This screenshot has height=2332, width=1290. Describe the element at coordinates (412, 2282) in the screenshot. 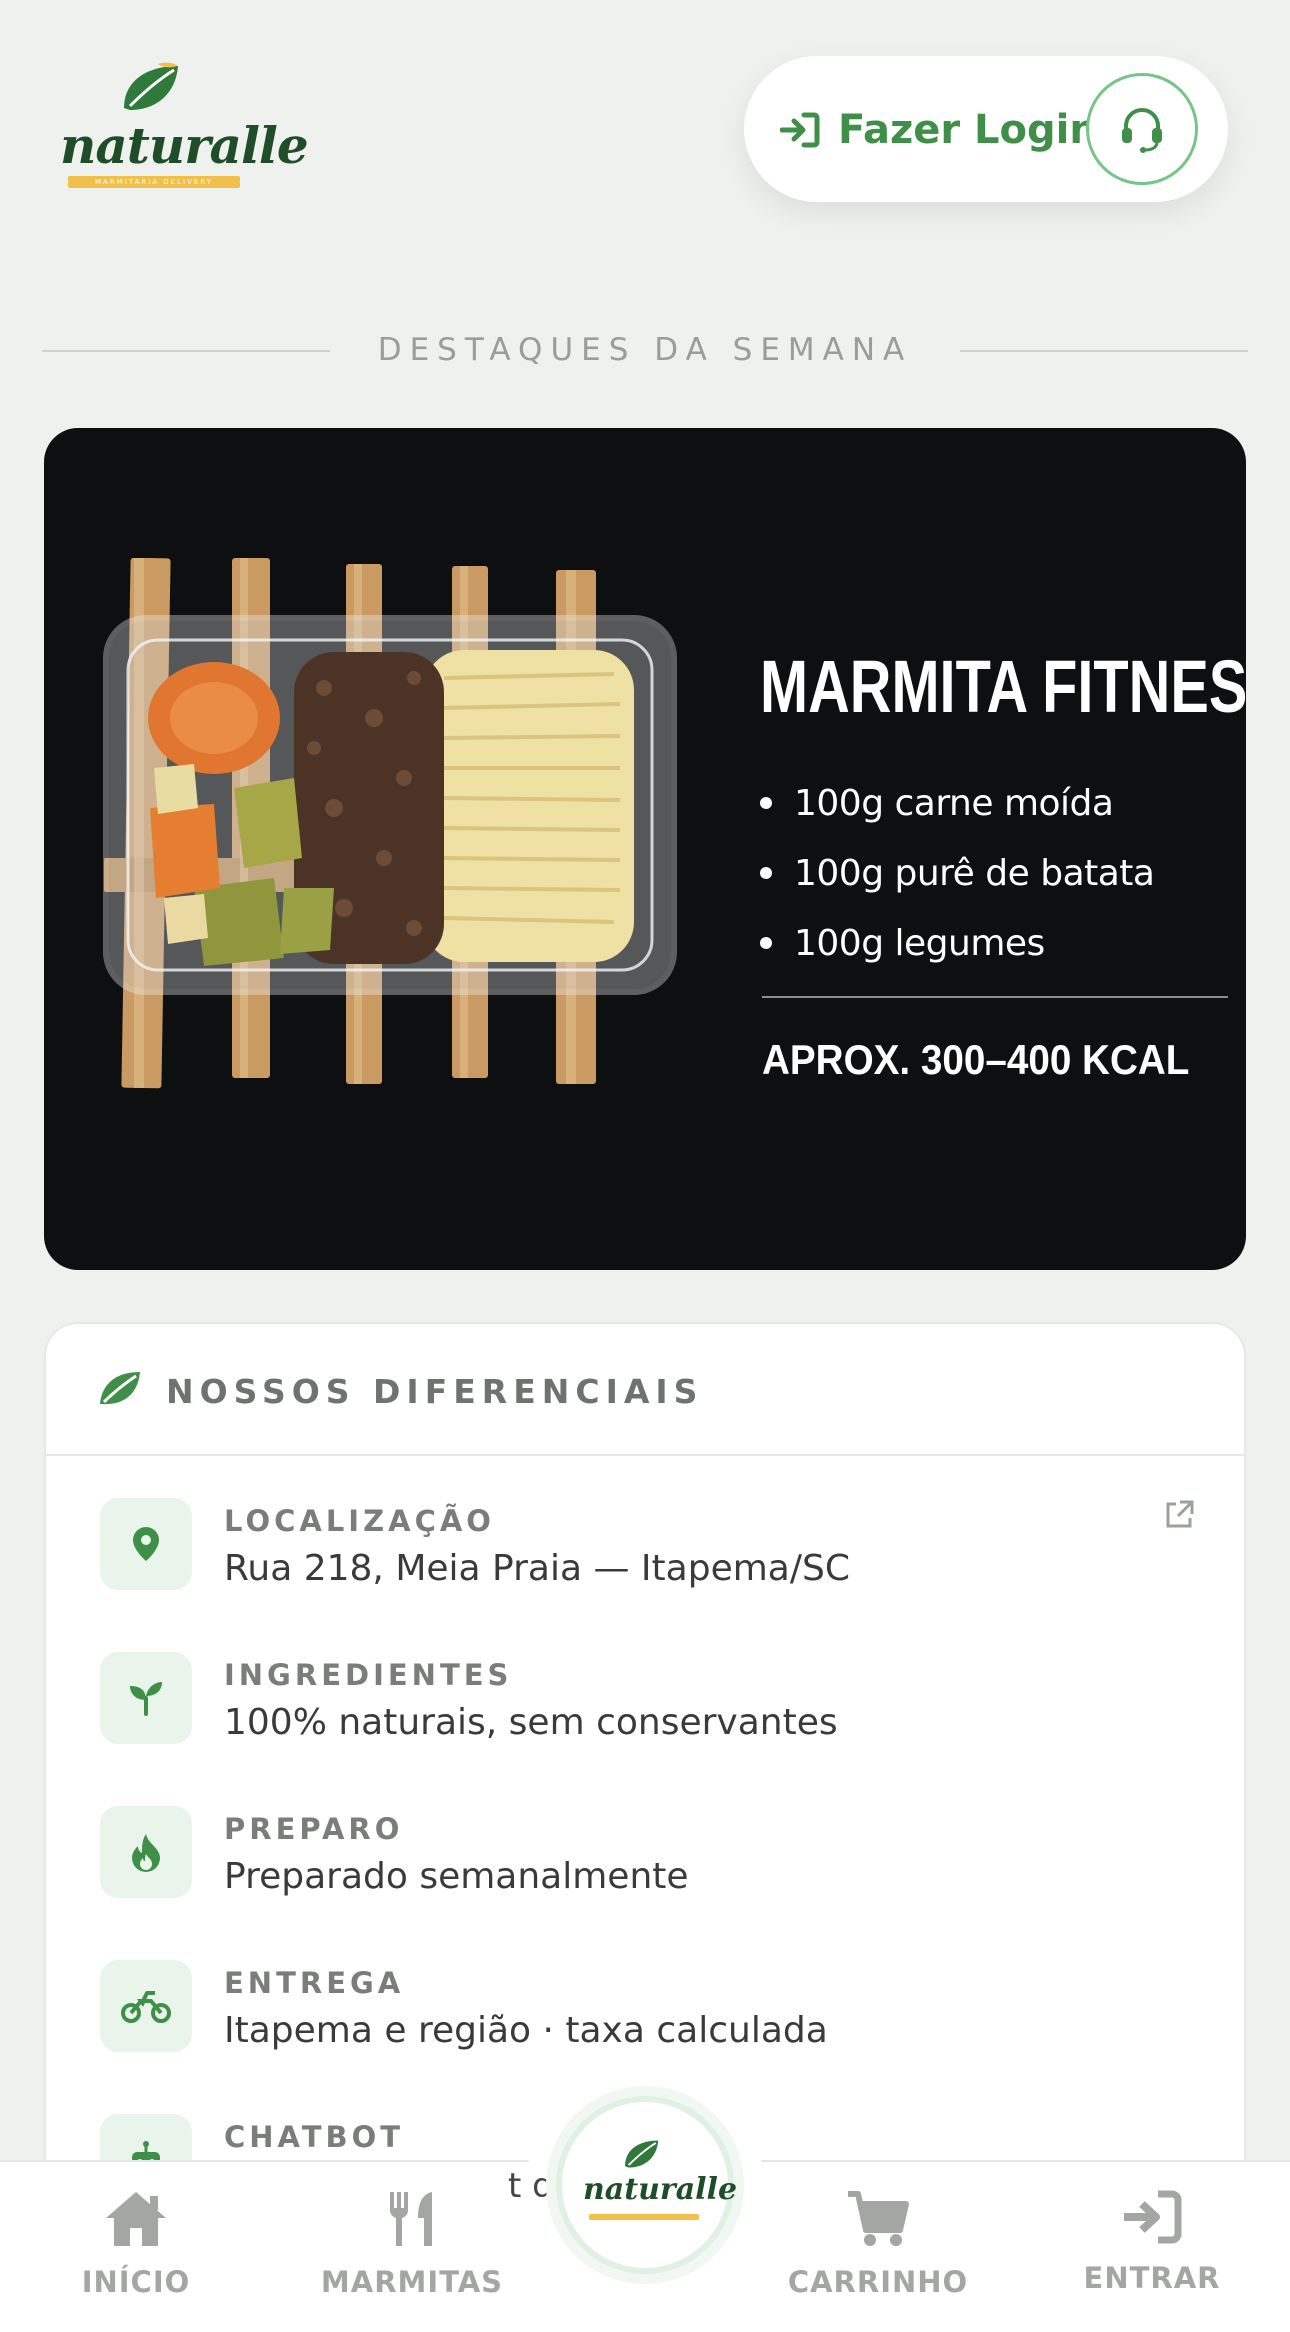

I see `nav-label: MARMITAS` at that location.